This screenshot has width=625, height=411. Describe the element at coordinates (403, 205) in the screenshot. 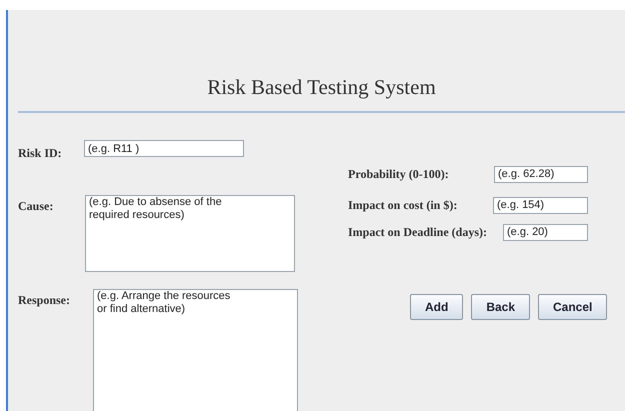

I see `field-label: Impact on cost (in $):` at that location.